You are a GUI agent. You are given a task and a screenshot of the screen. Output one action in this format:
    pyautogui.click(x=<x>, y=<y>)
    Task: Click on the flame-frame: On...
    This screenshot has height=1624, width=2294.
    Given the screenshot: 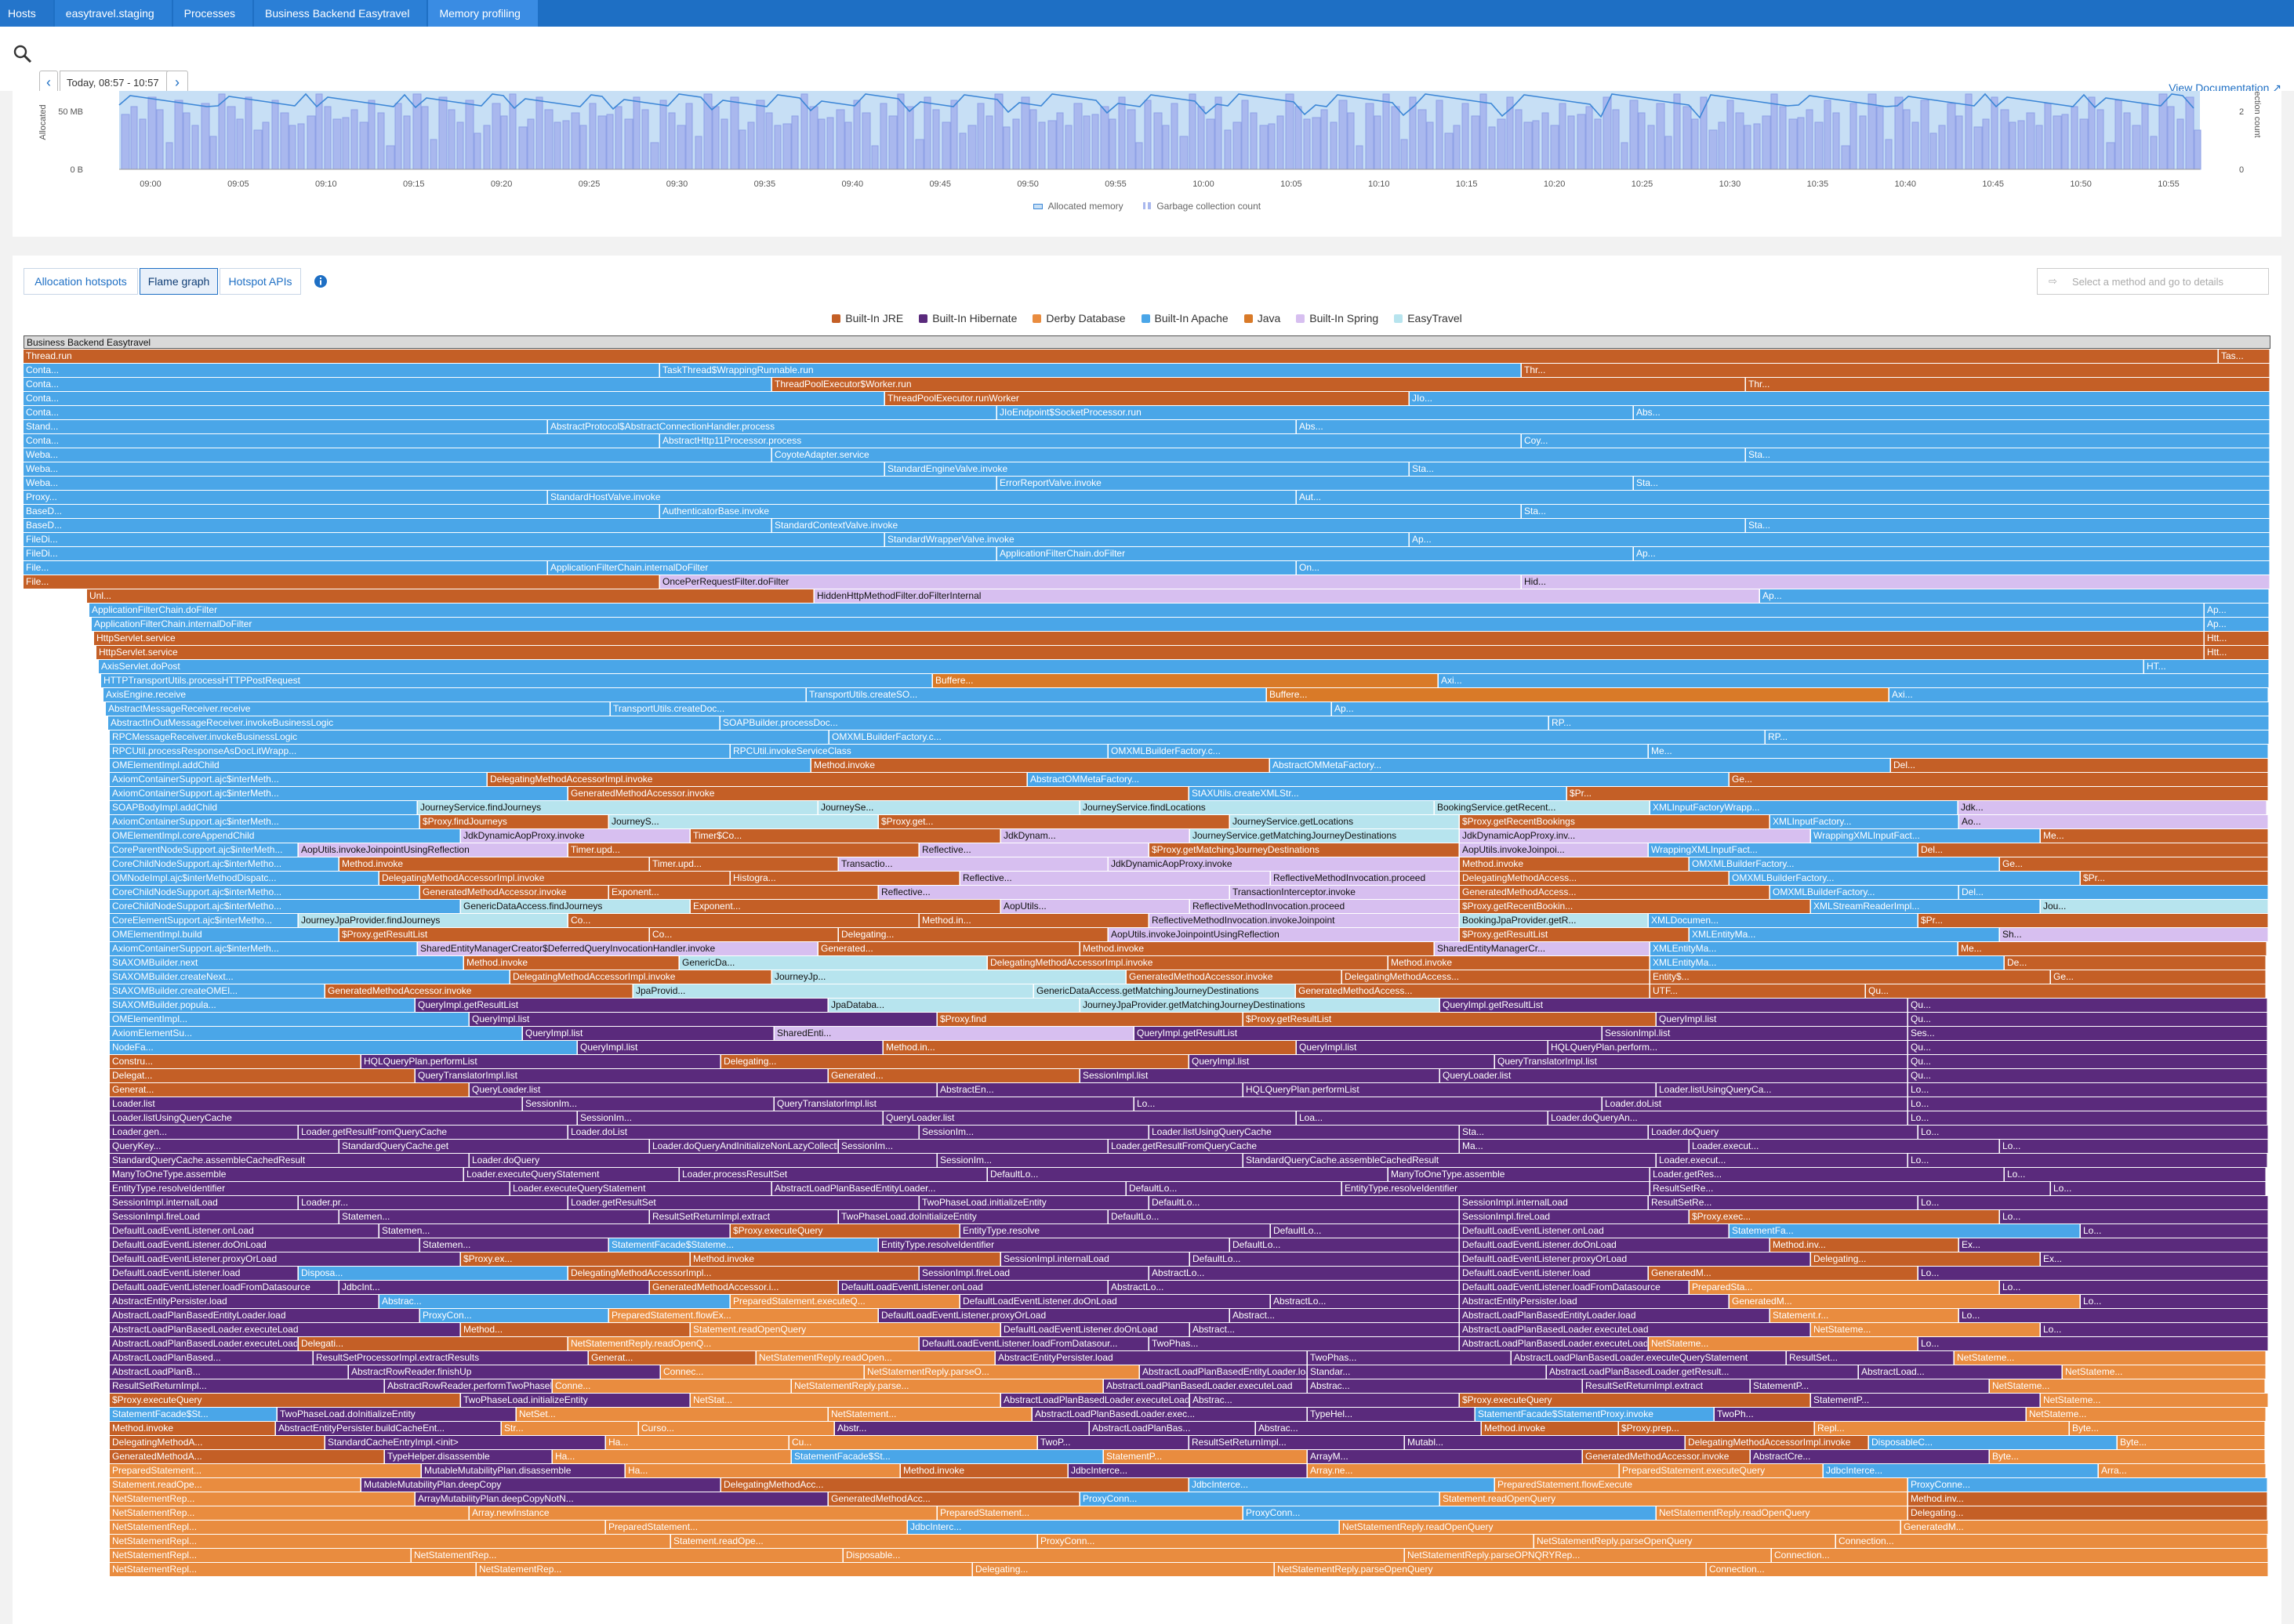 What is the action you would take?
    pyautogui.click(x=1783, y=568)
    